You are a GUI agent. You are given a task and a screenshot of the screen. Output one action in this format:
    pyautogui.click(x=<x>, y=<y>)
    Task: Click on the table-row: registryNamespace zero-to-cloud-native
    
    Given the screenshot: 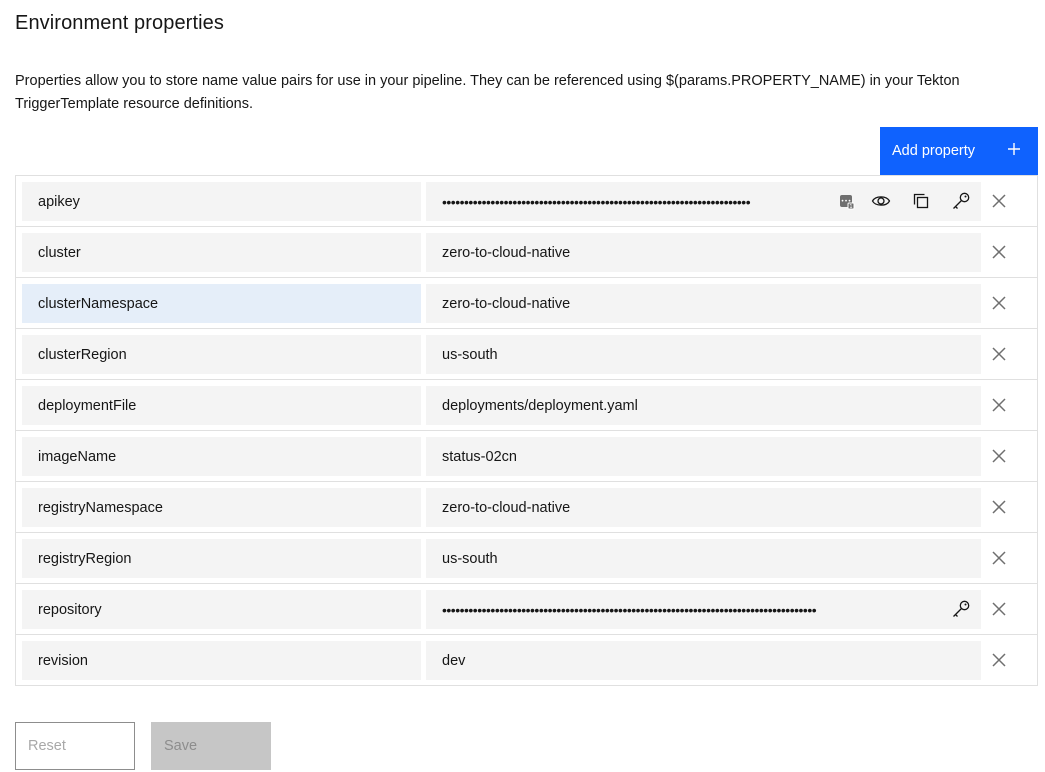 What is the action you would take?
    pyautogui.click(x=526, y=507)
    